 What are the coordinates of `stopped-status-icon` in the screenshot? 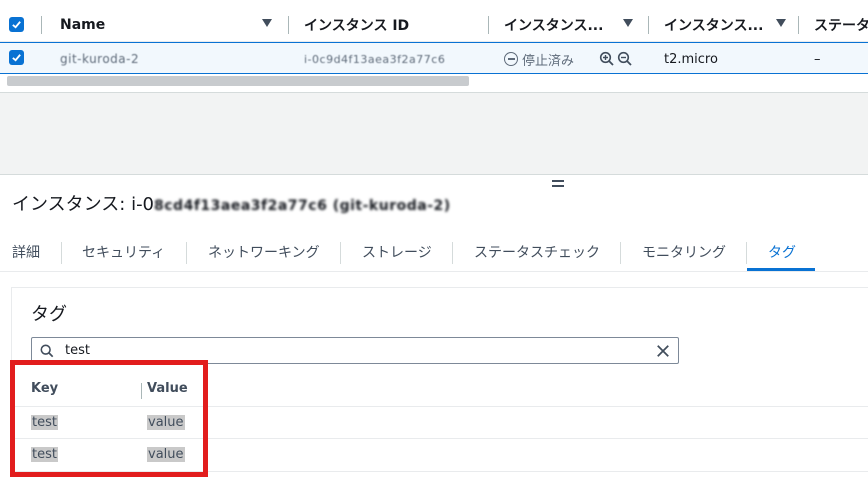 It's located at (511, 59).